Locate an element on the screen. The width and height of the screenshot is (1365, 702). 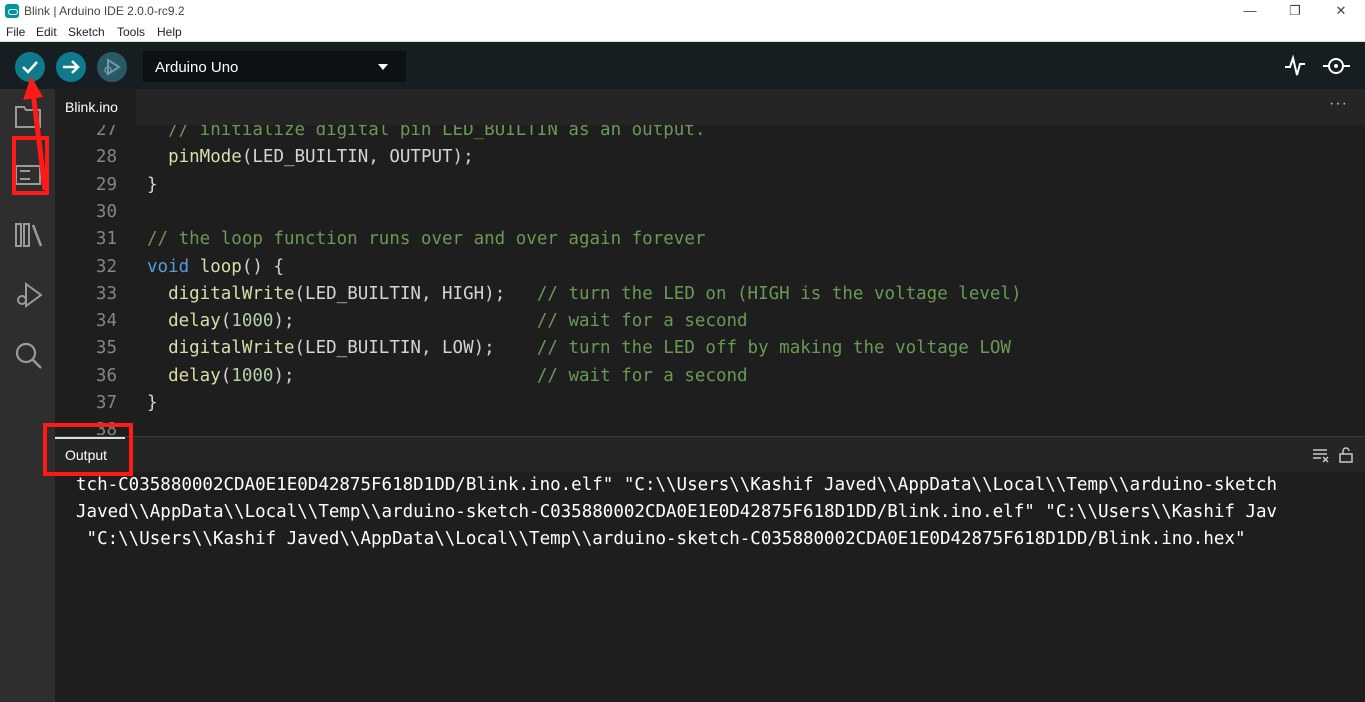
line-number: 35 is located at coordinates (106, 348).